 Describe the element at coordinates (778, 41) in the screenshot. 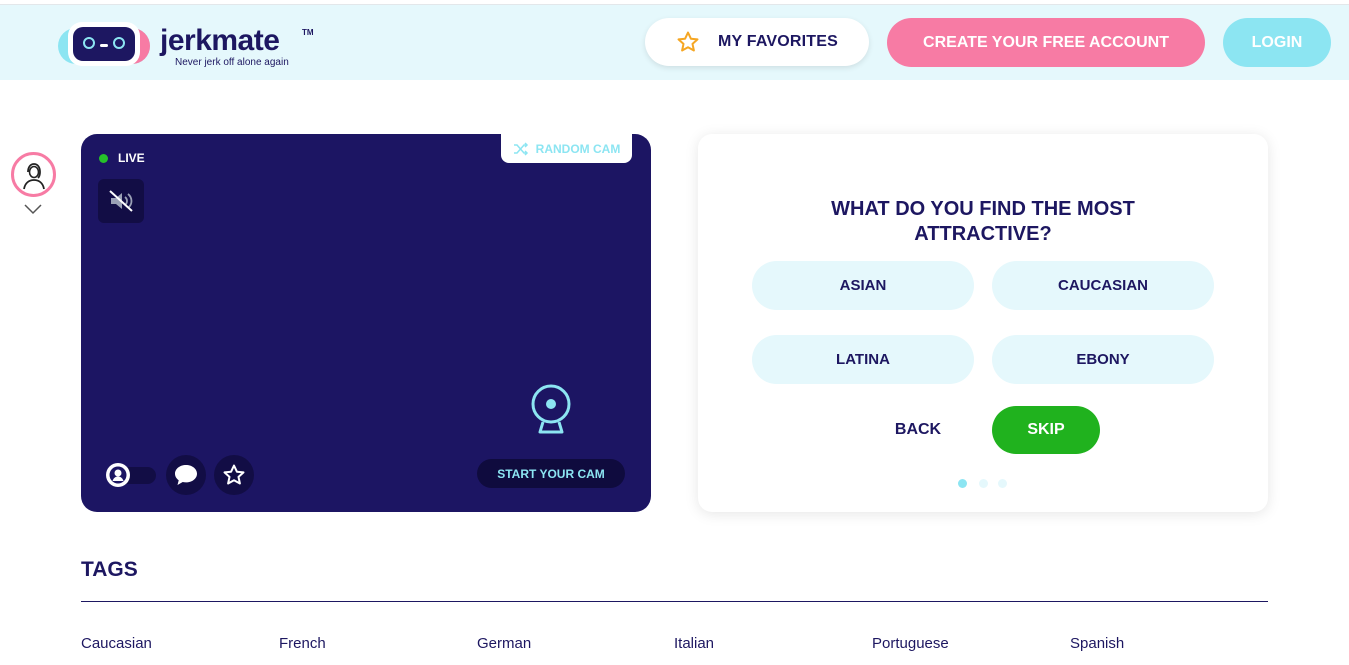

I see `my-favorites-label: MY FAVORITES` at that location.